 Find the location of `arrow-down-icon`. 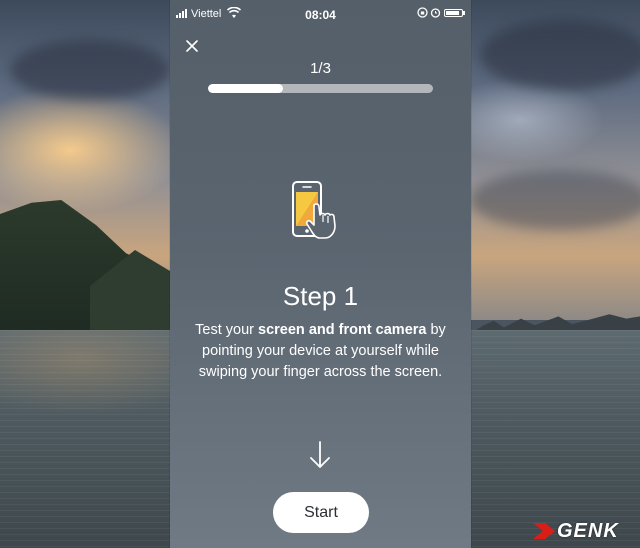

arrow-down-icon is located at coordinates (320, 454).